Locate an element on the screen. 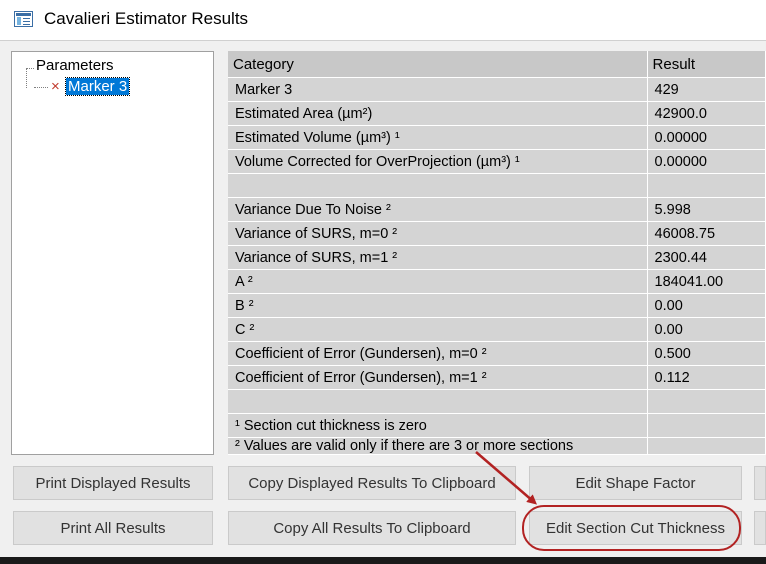 This screenshot has width=766, height=564. table-row: B ² 0.00 is located at coordinates (497, 305).